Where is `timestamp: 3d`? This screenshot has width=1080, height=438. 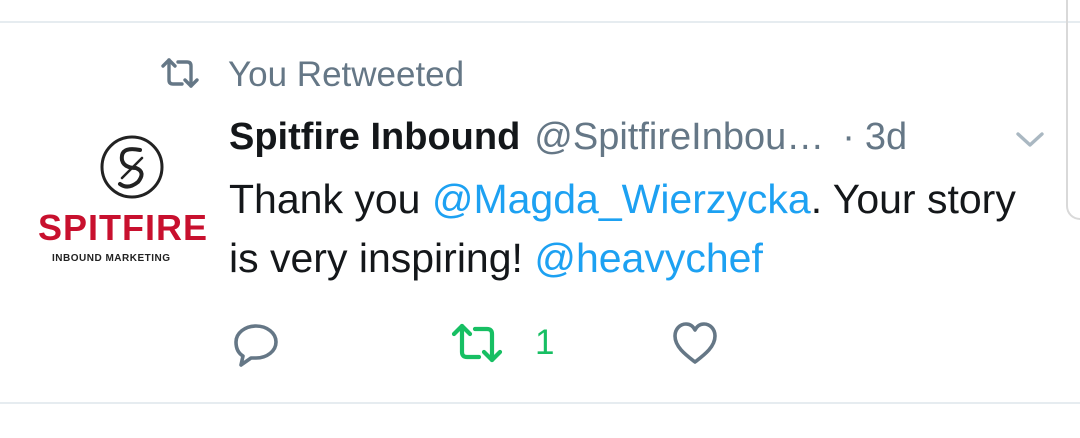
timestamp: 3d is located at coordinates (886, 137).